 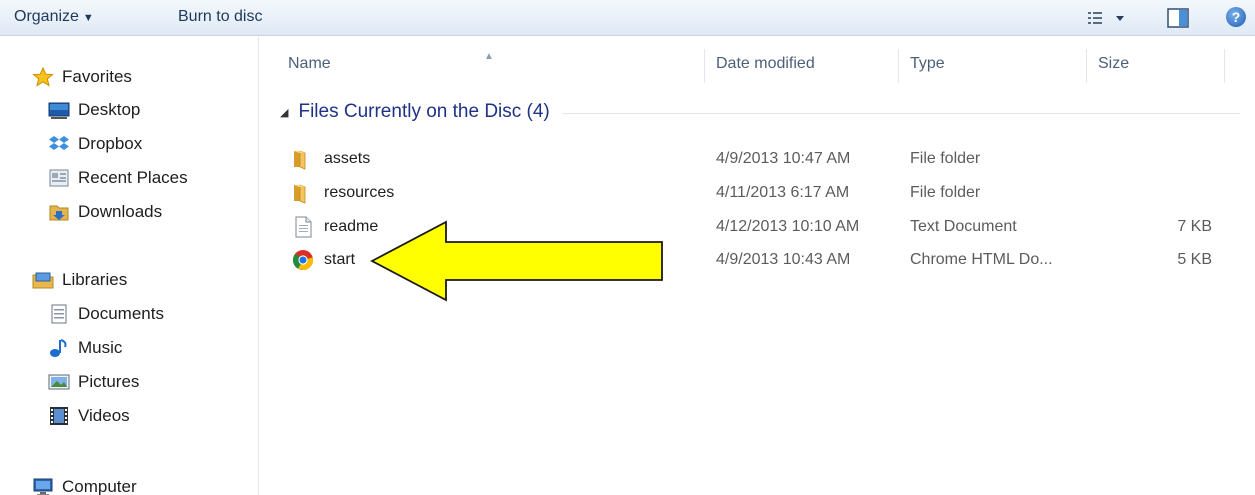 I want to click on nav-item-label: Pictures, so click(x=109, y=381).